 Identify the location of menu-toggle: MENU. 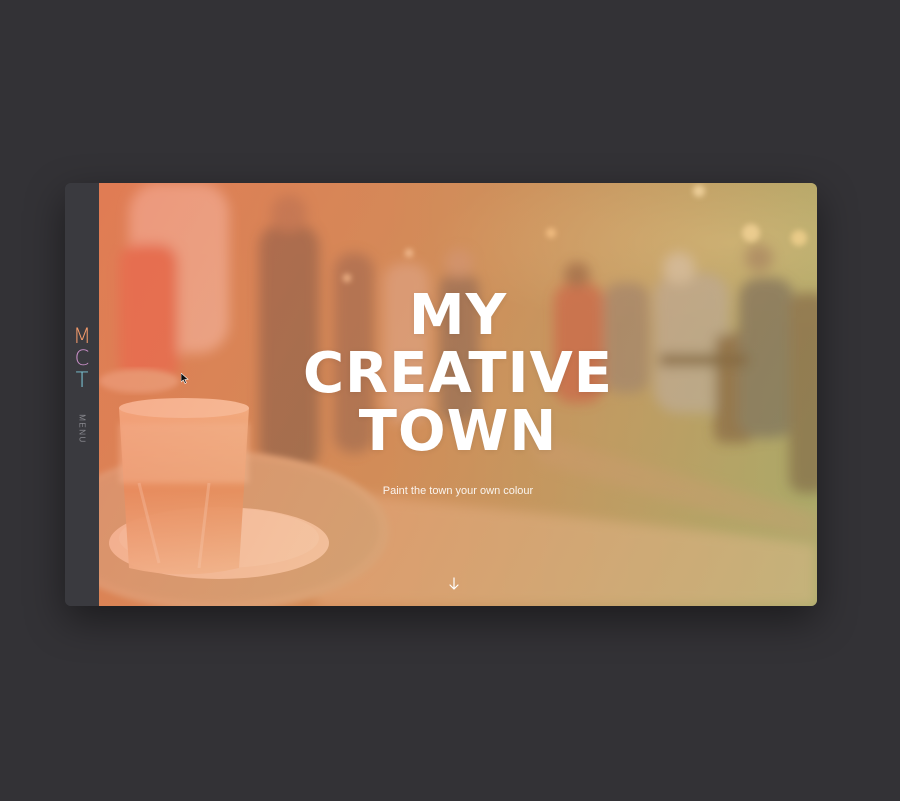
(82, 429).